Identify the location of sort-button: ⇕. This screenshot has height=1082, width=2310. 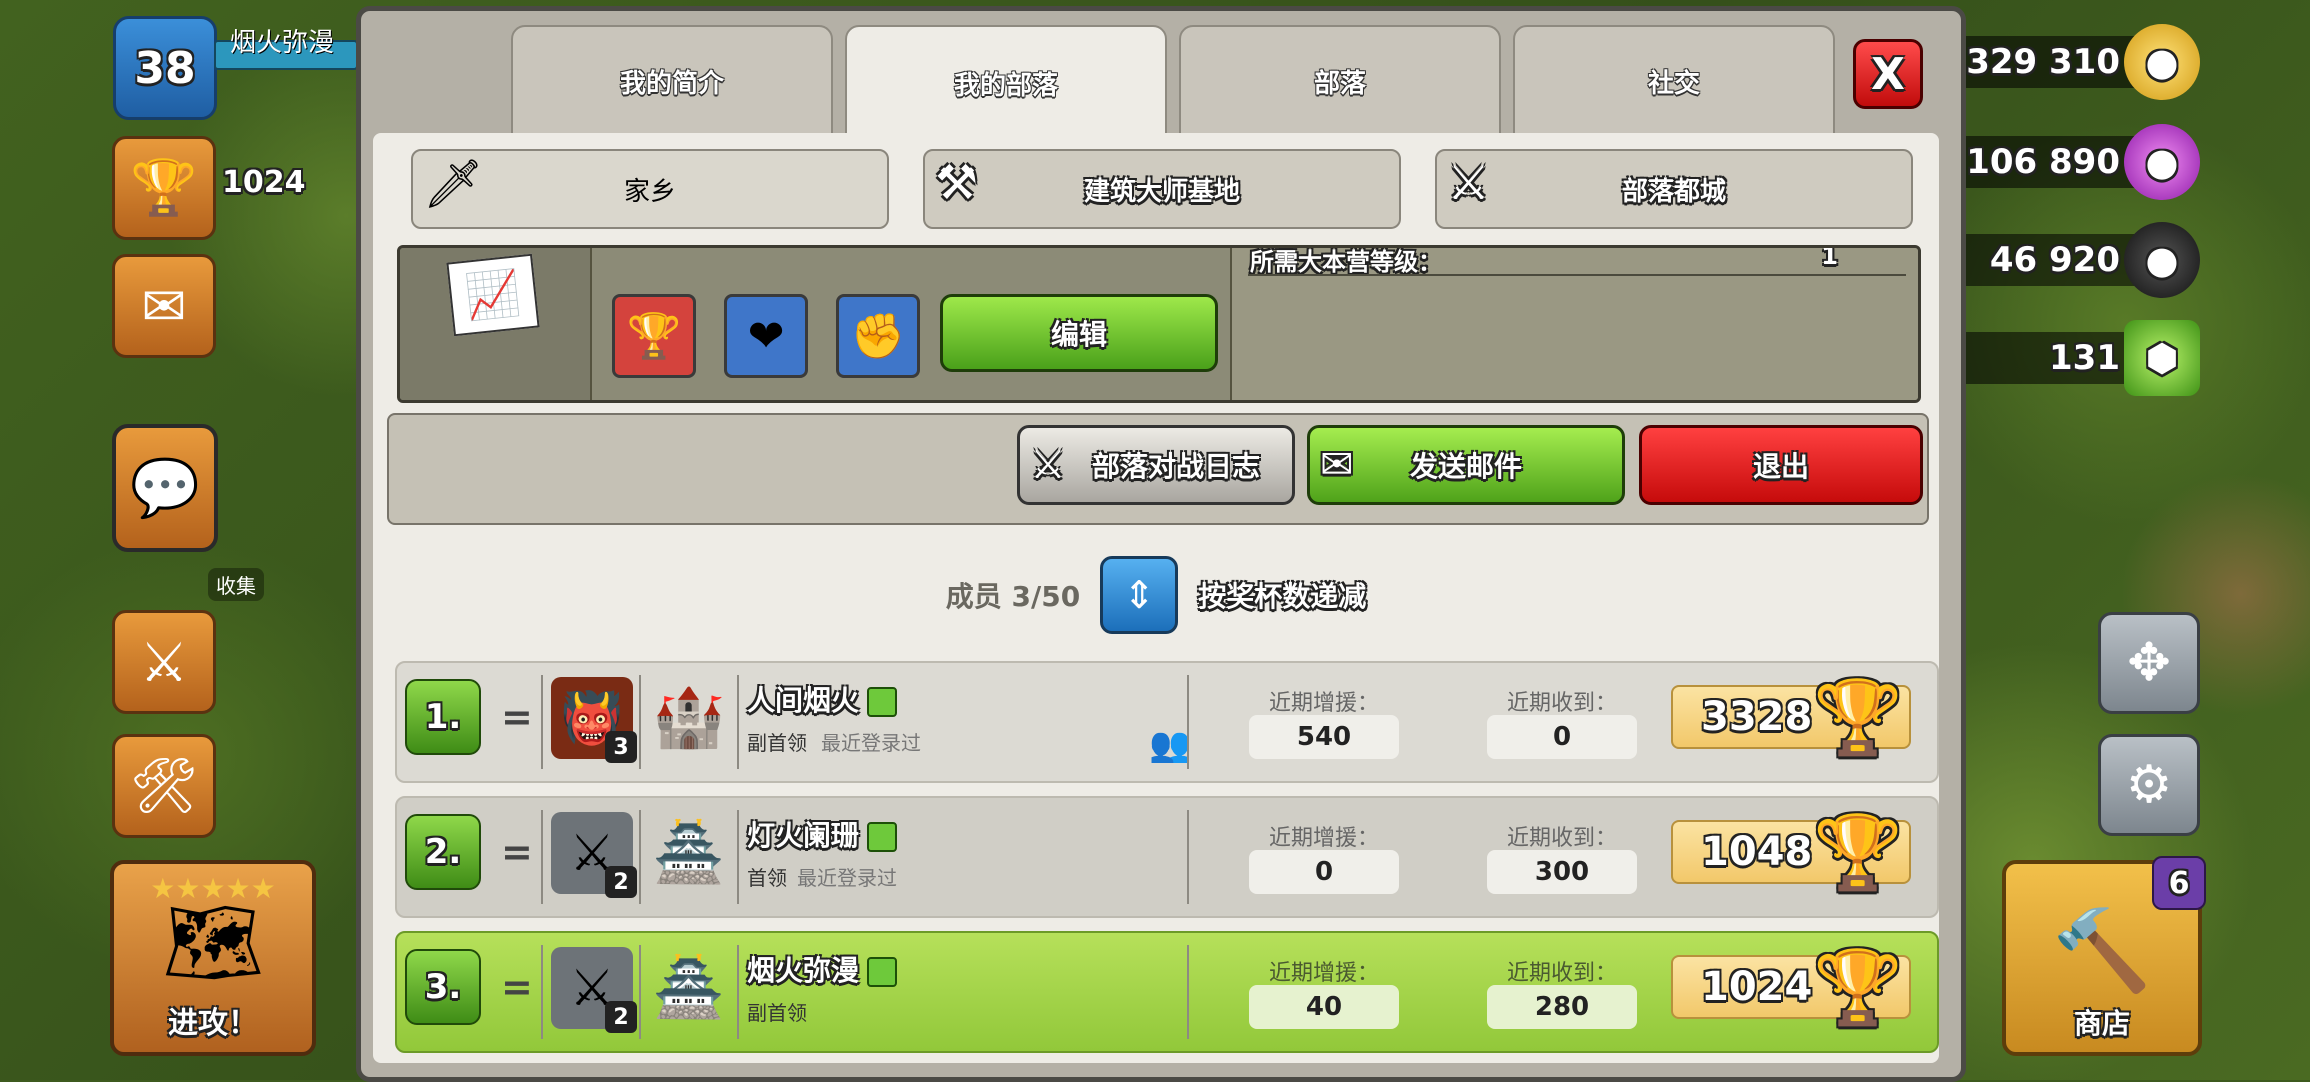
(1139, 595).